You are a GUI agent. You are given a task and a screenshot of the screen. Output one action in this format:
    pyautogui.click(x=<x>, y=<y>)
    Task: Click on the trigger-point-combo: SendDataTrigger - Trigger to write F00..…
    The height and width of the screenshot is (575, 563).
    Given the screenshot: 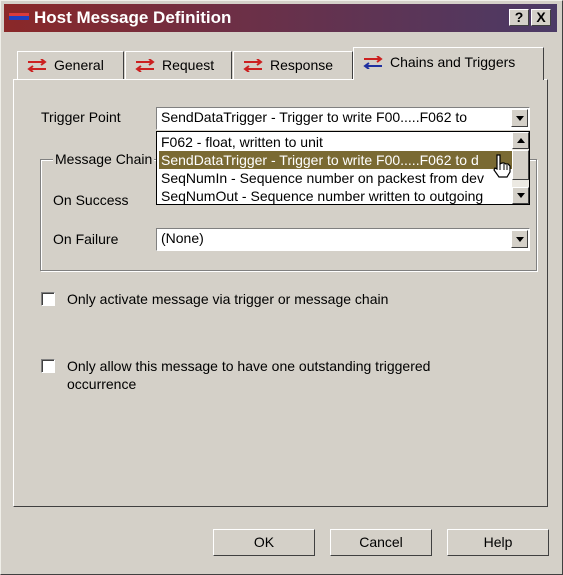 What is the action you would take?
    pyautogui.click(x=343, y=118)
    